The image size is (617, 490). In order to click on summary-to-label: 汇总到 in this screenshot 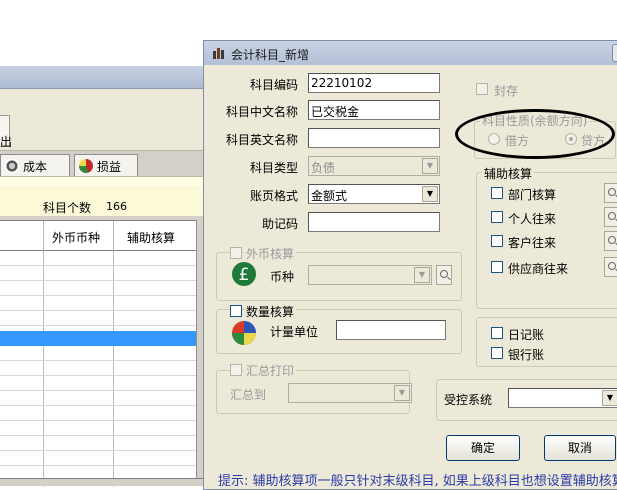, I will do `click(248, 395)`.